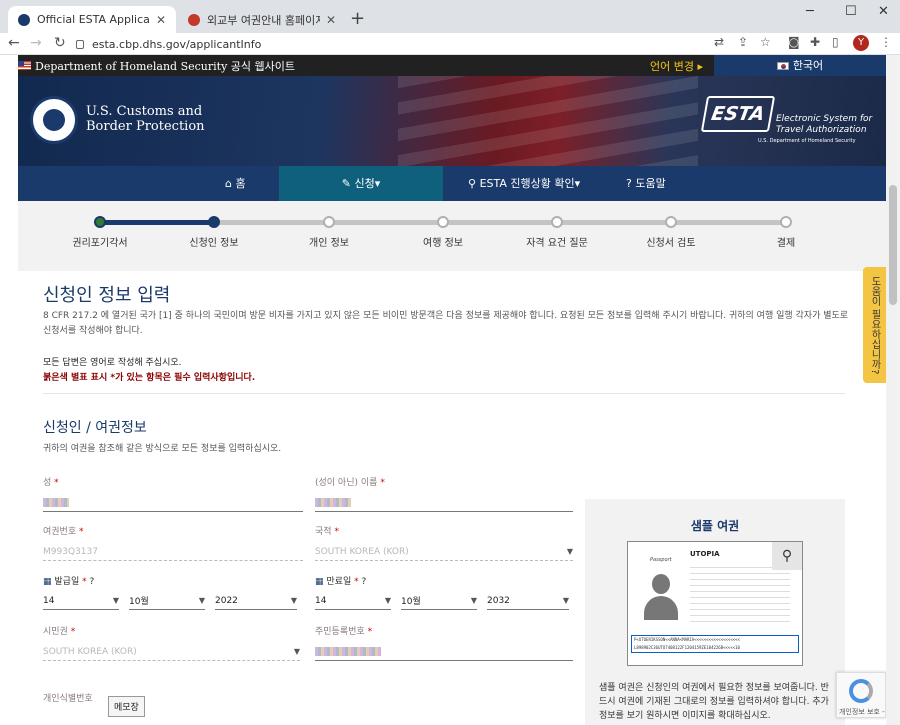 This screenshot has width=900, height=725. I want to click on step-dot-applicant, so click(214, 222).